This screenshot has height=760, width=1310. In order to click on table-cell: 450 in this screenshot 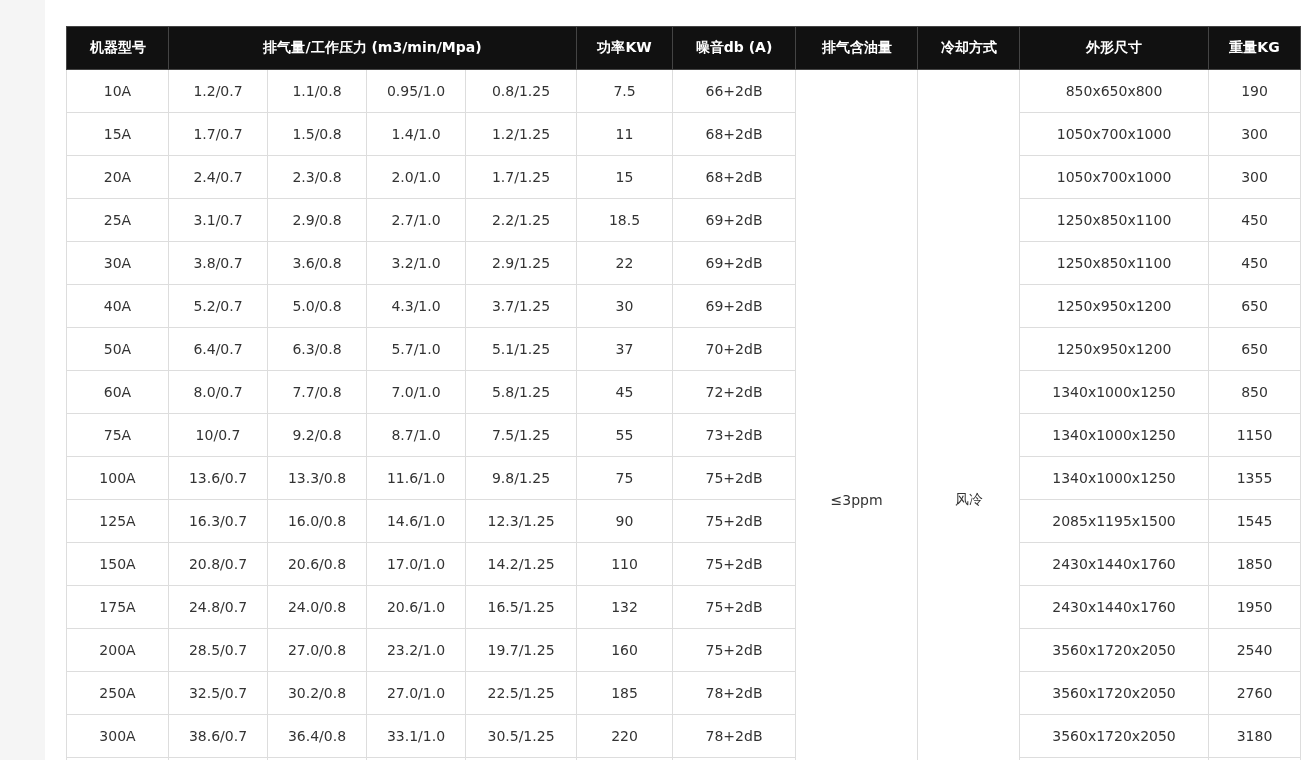, I will do `click(1254, 263)`.